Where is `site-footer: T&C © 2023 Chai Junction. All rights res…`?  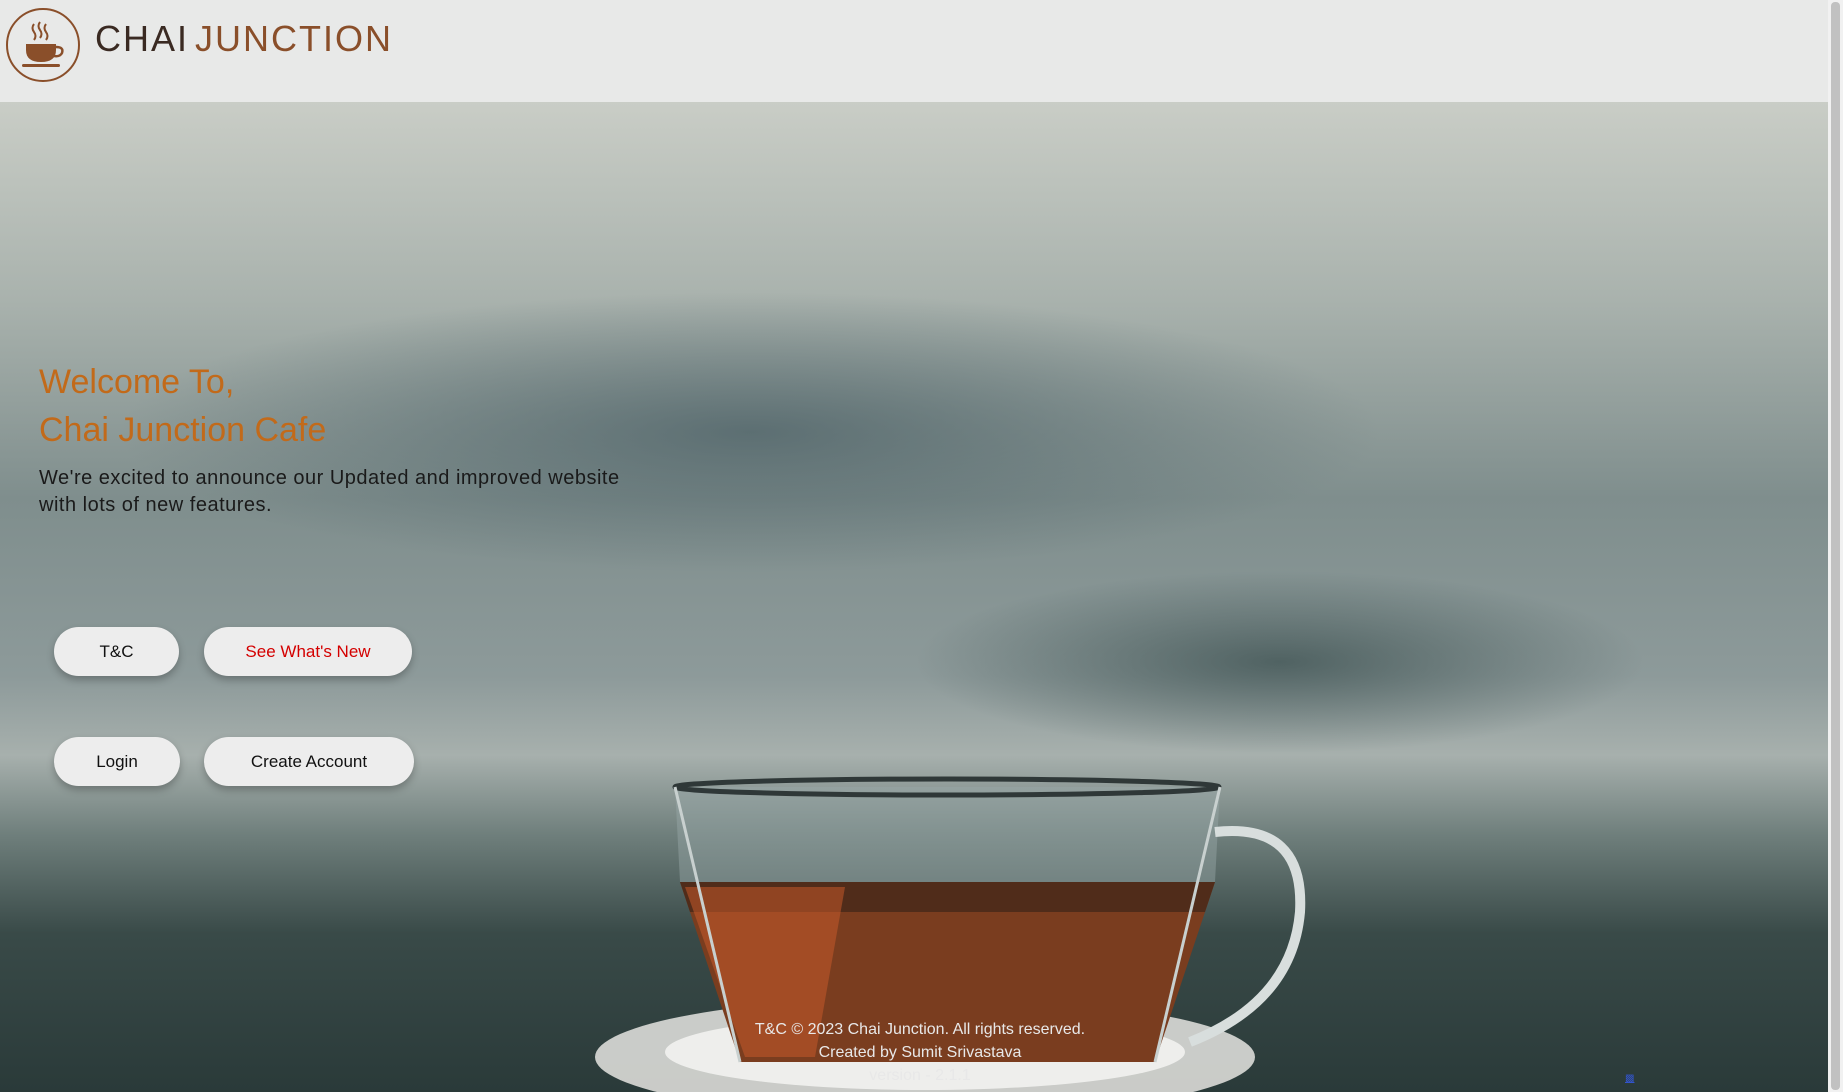 site-footer: T&C © 2023 Chai Junction. All rights res… is located at coordinates (920, 1052).